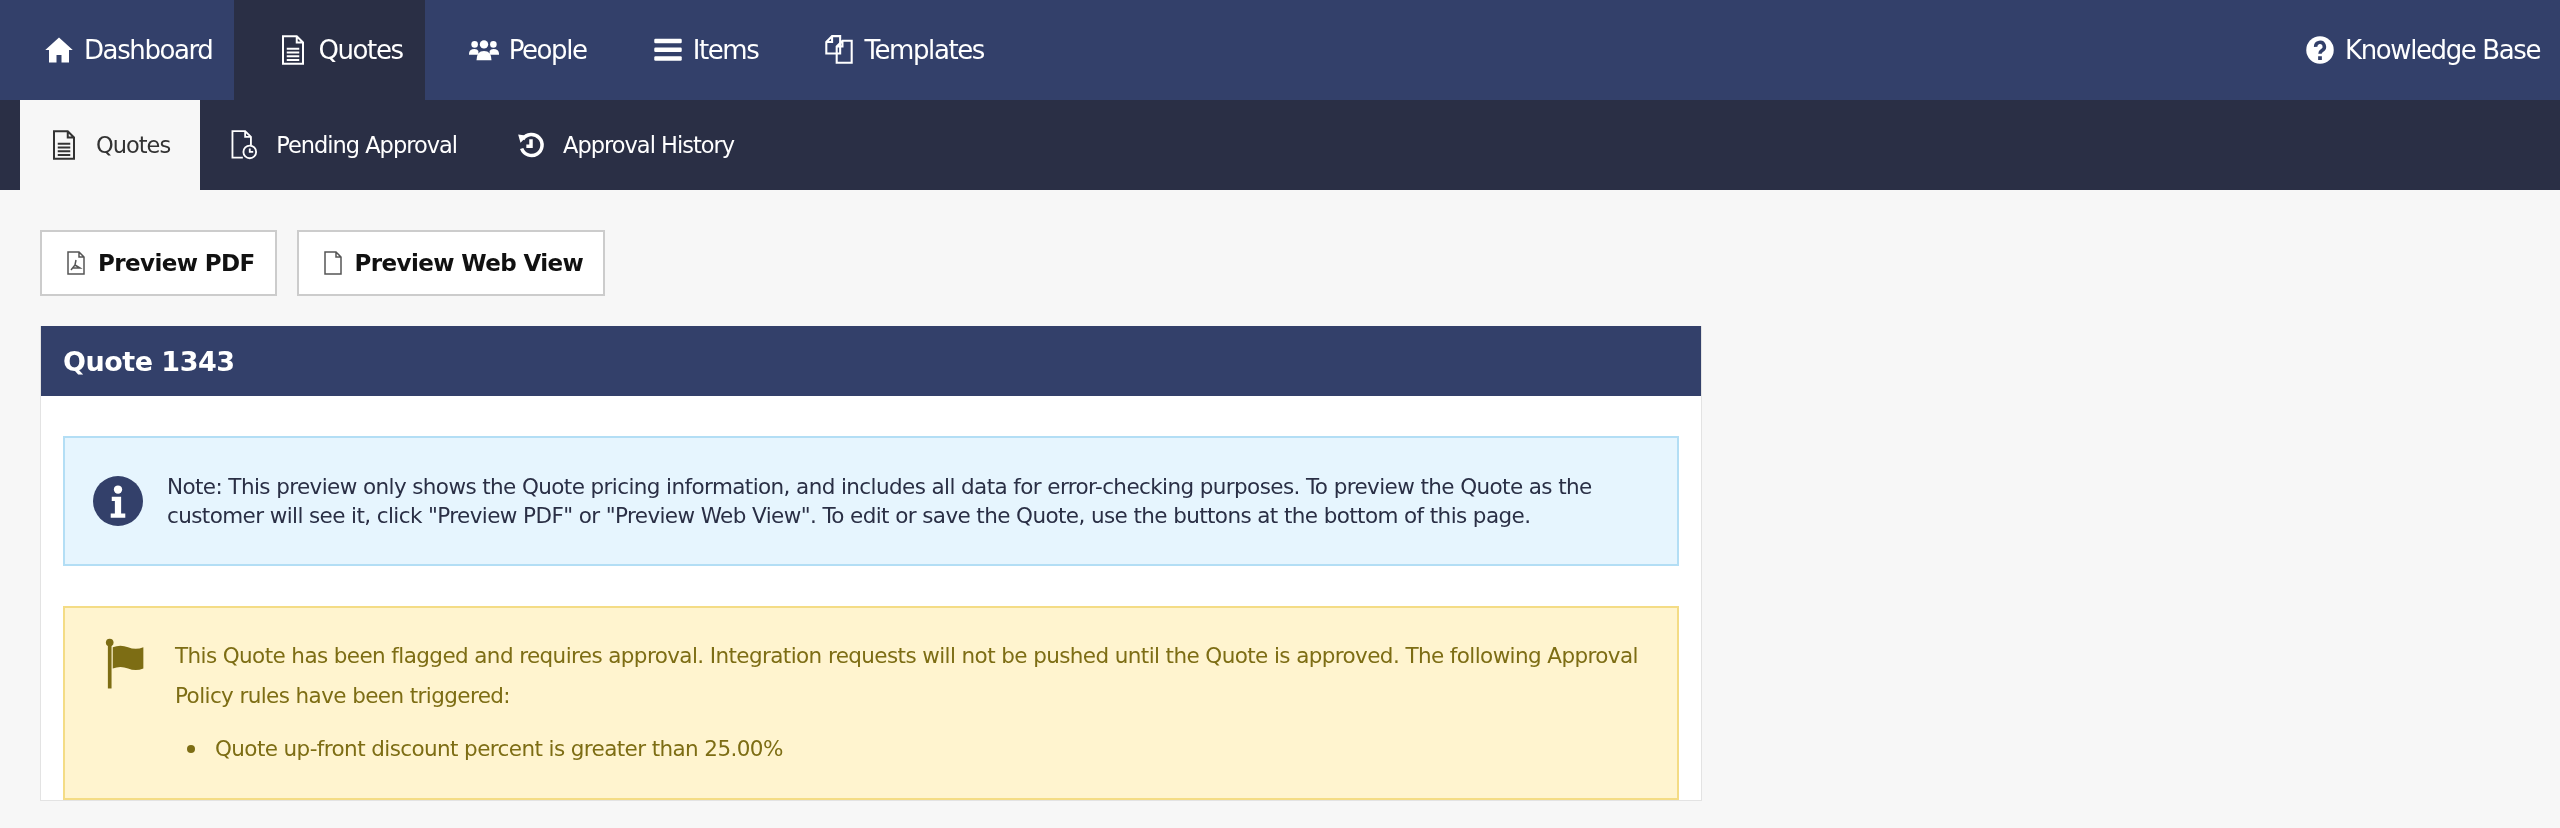  What do you see at coordinates (2320, 50) in the screenshot?
I see `help-icon` at bounding box center [2320, 50].